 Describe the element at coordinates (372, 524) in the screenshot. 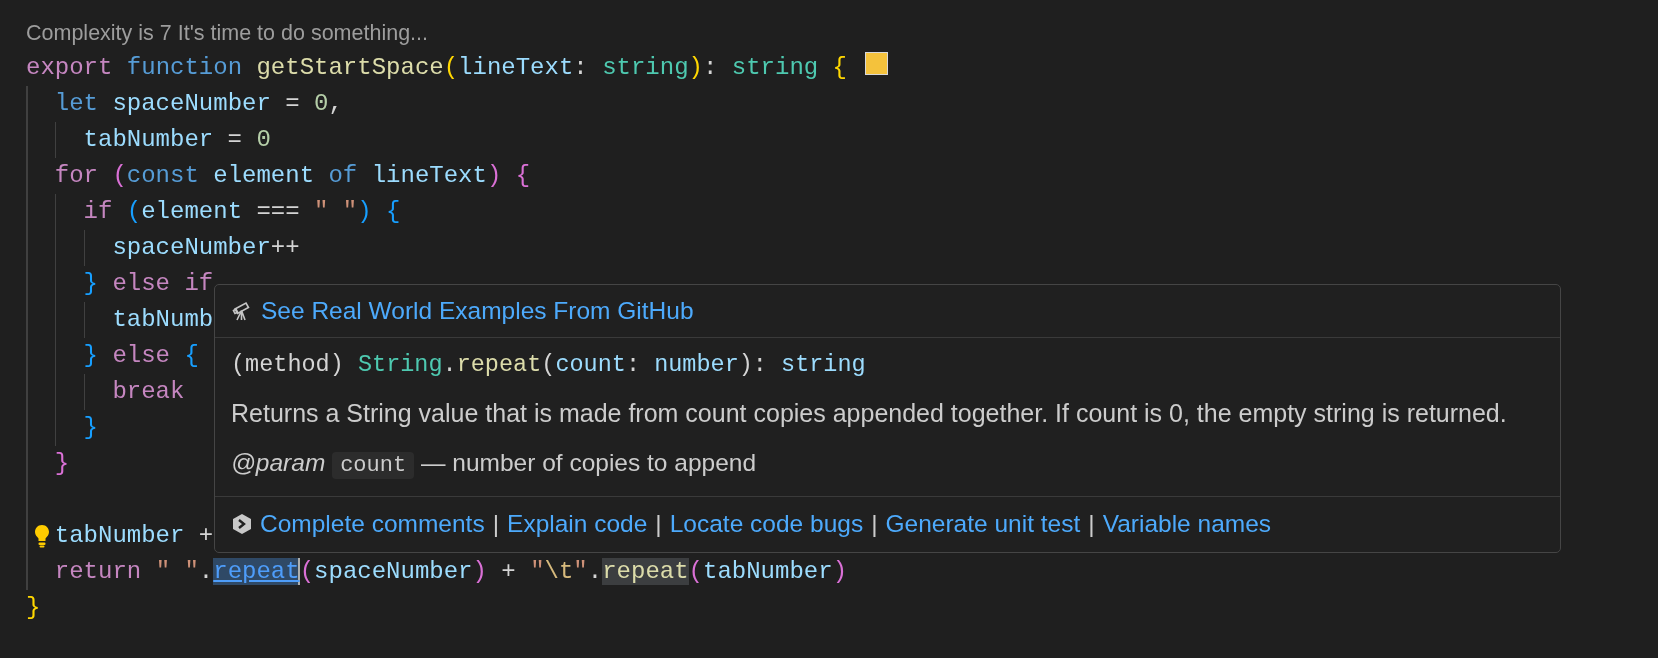

I see `action-link: Complete comments` at that location.